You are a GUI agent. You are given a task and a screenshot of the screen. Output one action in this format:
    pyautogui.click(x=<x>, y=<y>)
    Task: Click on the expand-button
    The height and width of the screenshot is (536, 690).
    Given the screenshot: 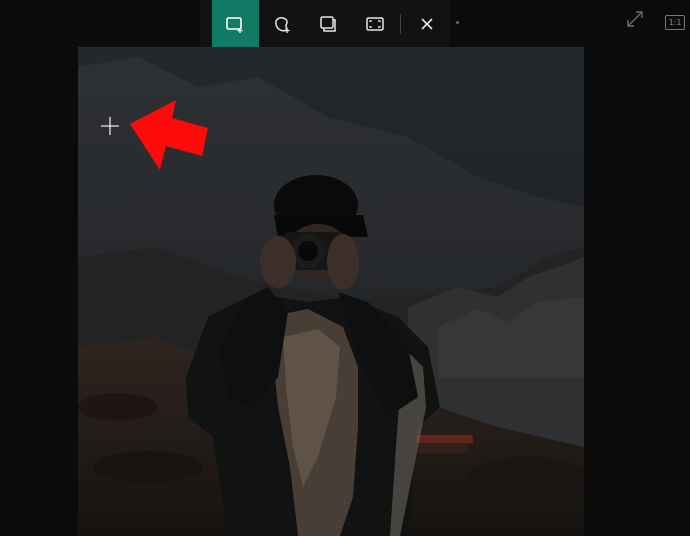 What is the action you would take?
    pyautogui.click(x=635, y=21)
    